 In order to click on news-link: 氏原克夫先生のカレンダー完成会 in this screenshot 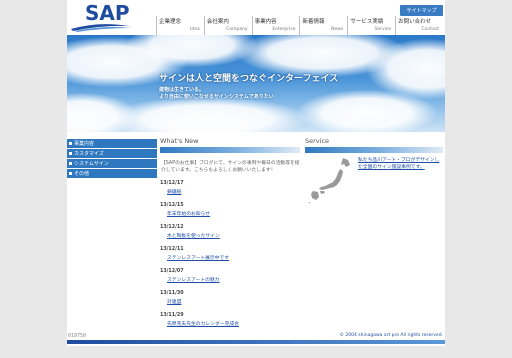, I will do `click(230, 323)`.